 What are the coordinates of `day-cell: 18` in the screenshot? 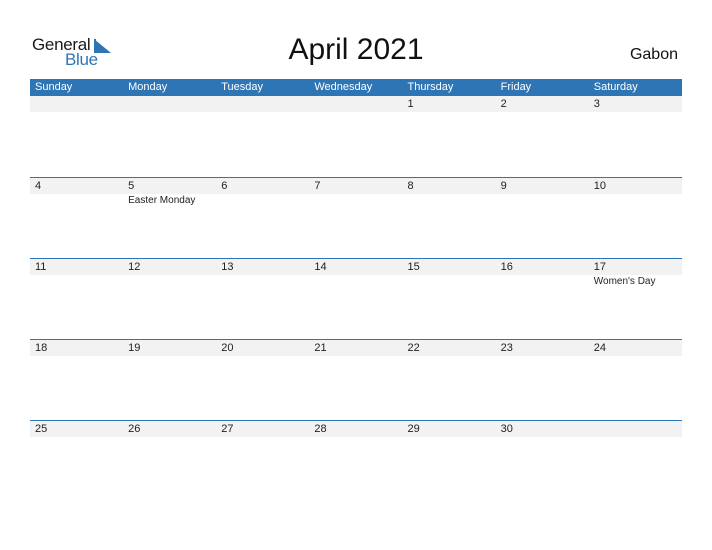 It's located at (76, 348).